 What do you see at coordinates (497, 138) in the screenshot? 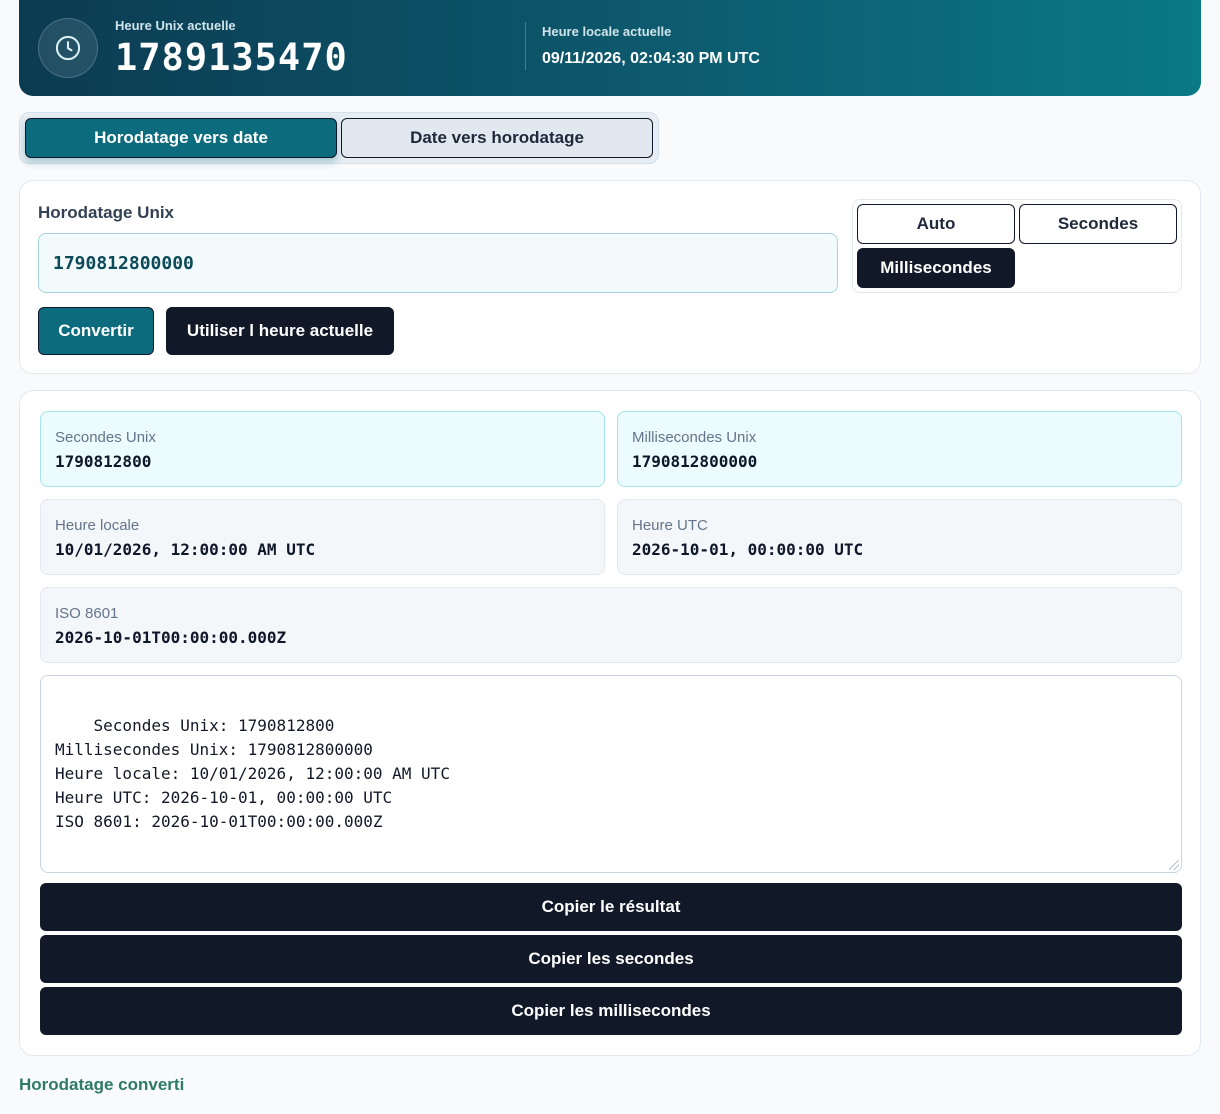
I see `tab-date-to-timestamp: Date vers horodatage` at bounding box center [497, 138].